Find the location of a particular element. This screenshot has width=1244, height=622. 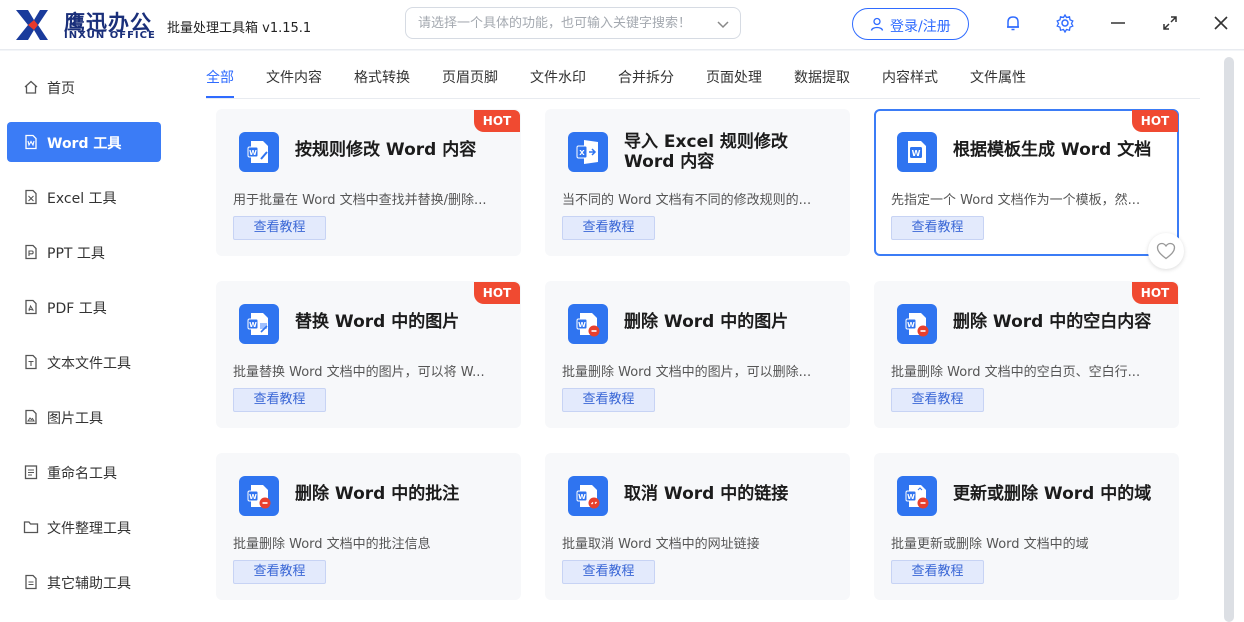

card-title: 按规则修改 Word 内容 is located at coordinates (386, 150).